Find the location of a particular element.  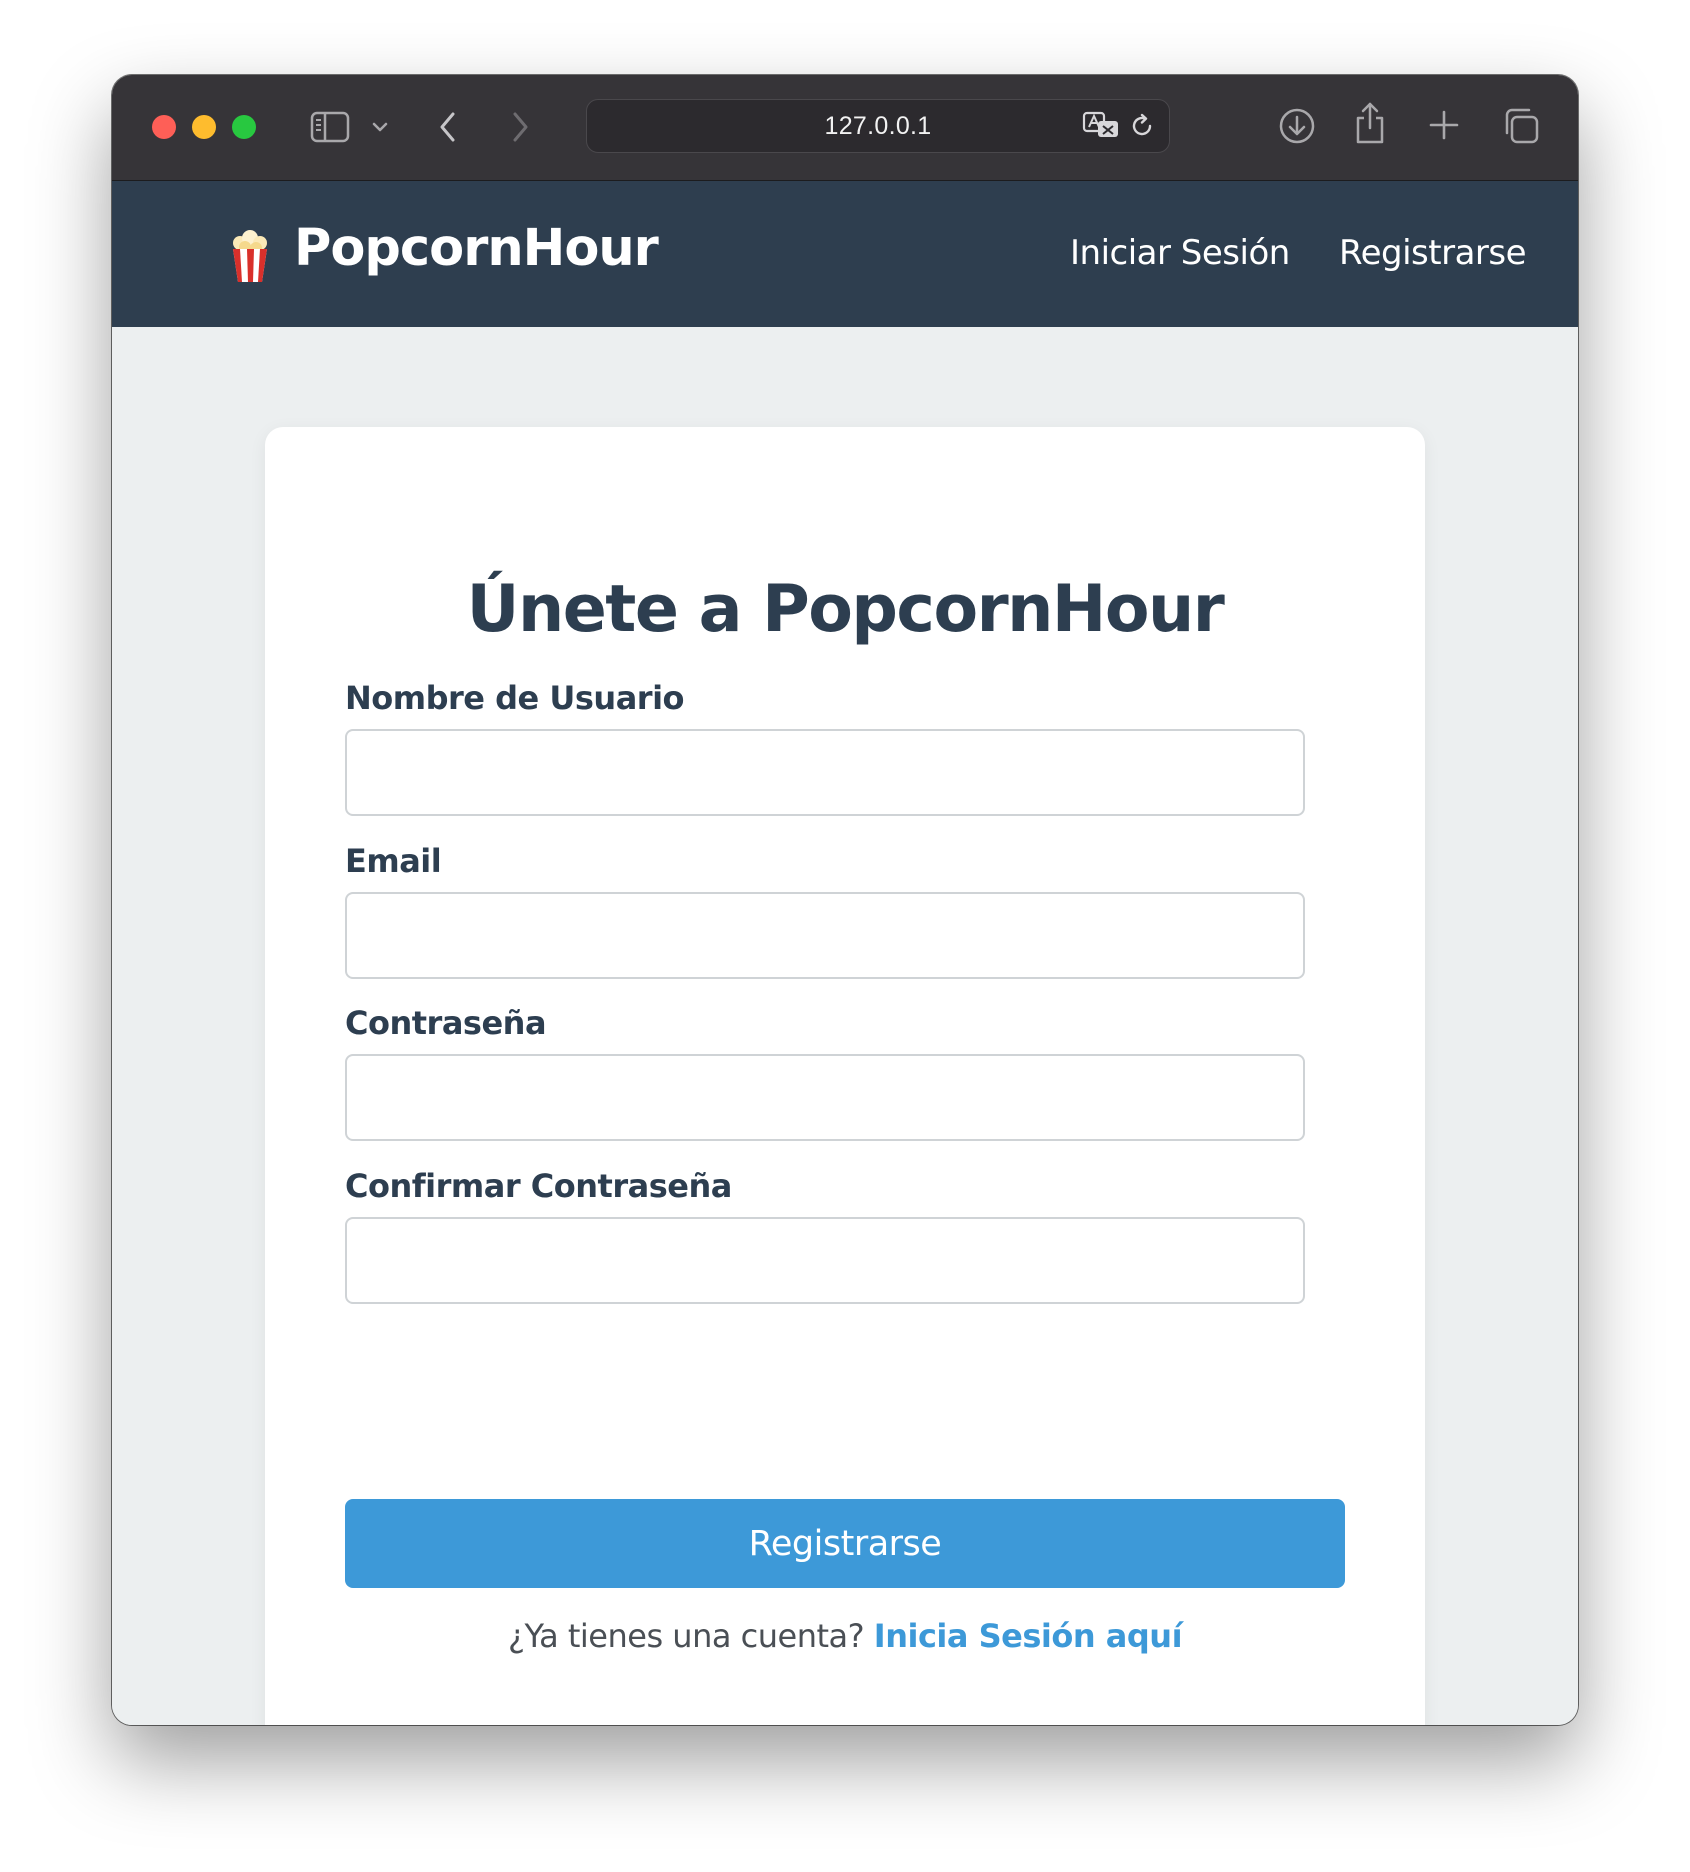

confirm-password-label: Confirmar Contraseña is located at coordinates (538, 1186).